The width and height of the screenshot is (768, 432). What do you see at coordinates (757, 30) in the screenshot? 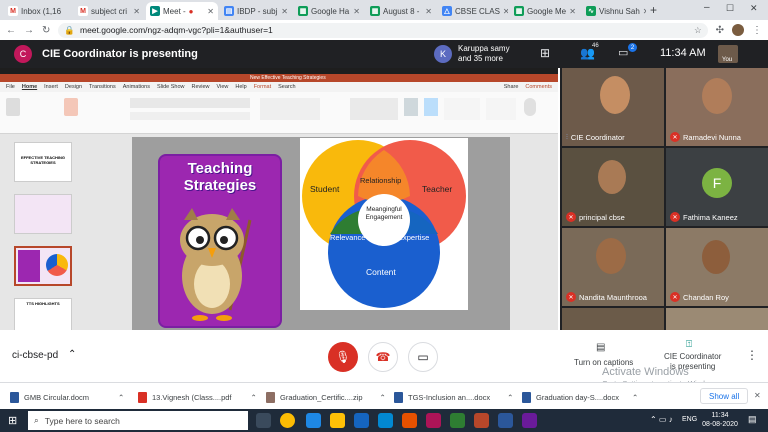
I see `menu-icon: ⋮` at bounding box center [757, 30].